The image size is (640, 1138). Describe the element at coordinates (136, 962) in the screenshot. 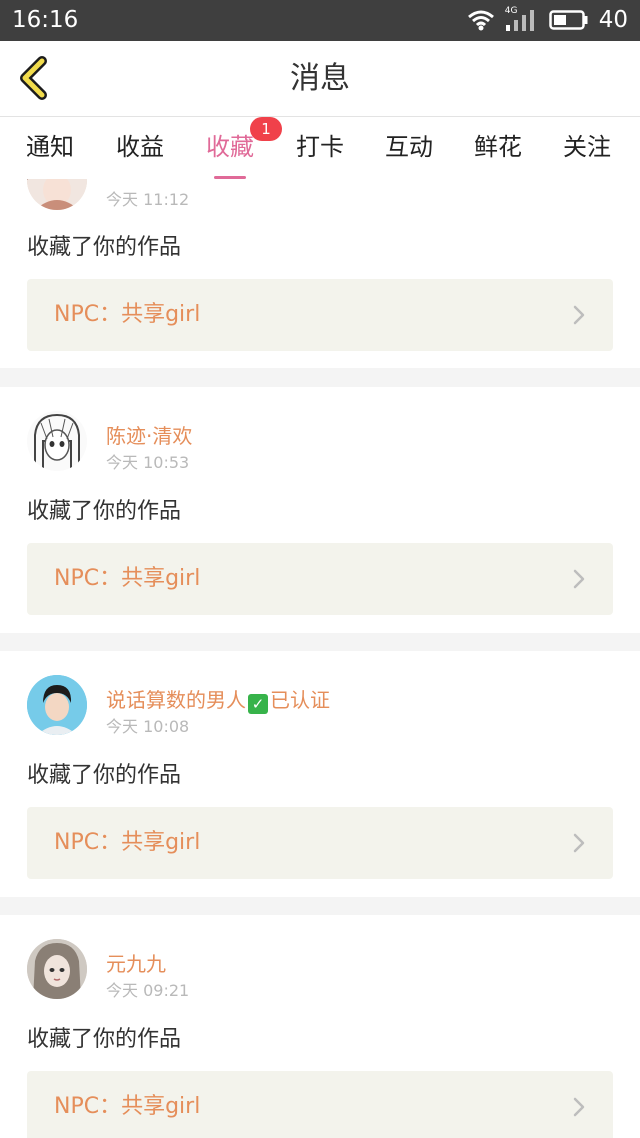

I see `user-name: 元九九` at that location.